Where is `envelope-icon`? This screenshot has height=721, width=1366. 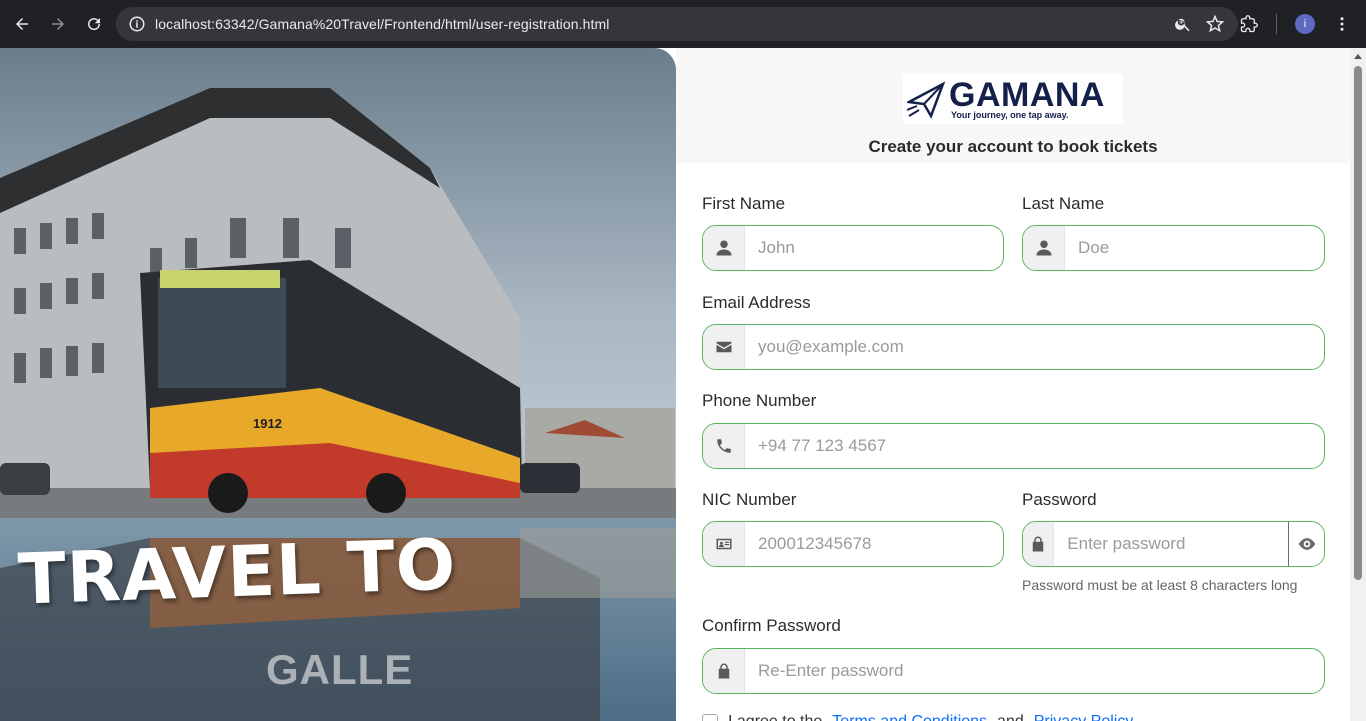
envelope-icon is located at coordinates (723, 347).